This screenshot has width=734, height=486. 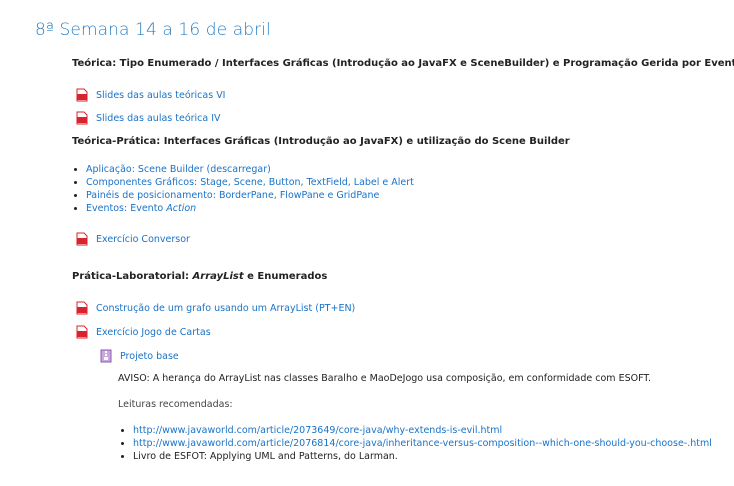 What do you see at coordinates (218, 276) in the screenshot?
I see `pratica-emph: ArrayList` at bounding box center [218, 276].